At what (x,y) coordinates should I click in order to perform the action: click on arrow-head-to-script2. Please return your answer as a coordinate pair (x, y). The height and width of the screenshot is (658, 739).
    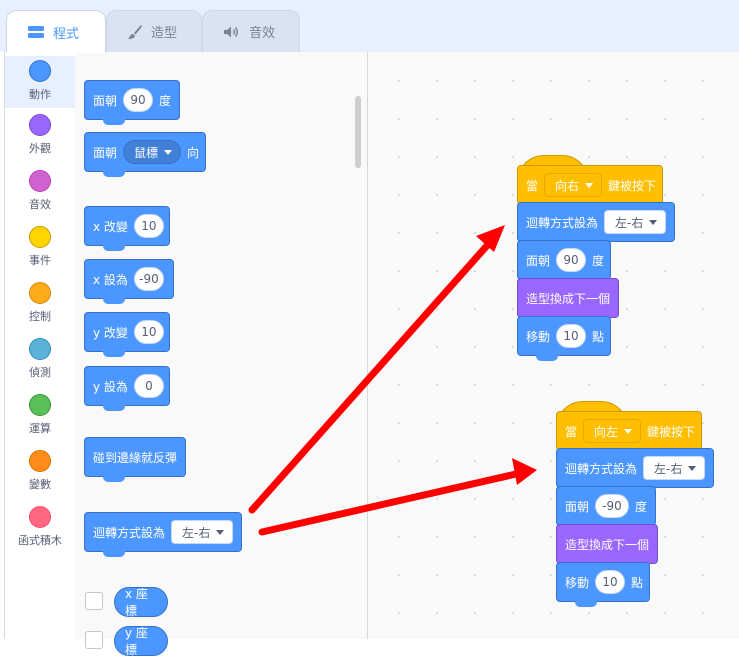
    Looking at the image, I should click on (524, 471).